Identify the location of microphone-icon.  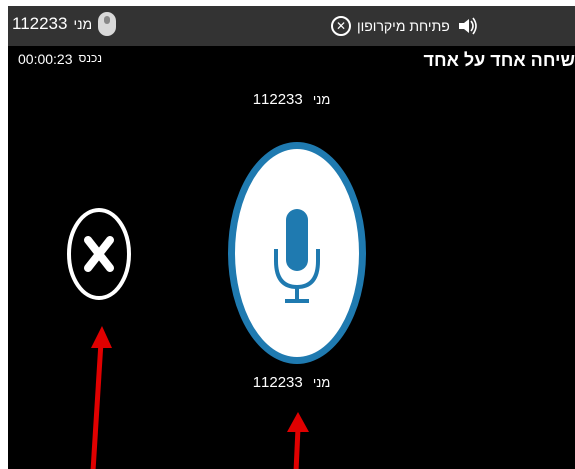
(297, 256).